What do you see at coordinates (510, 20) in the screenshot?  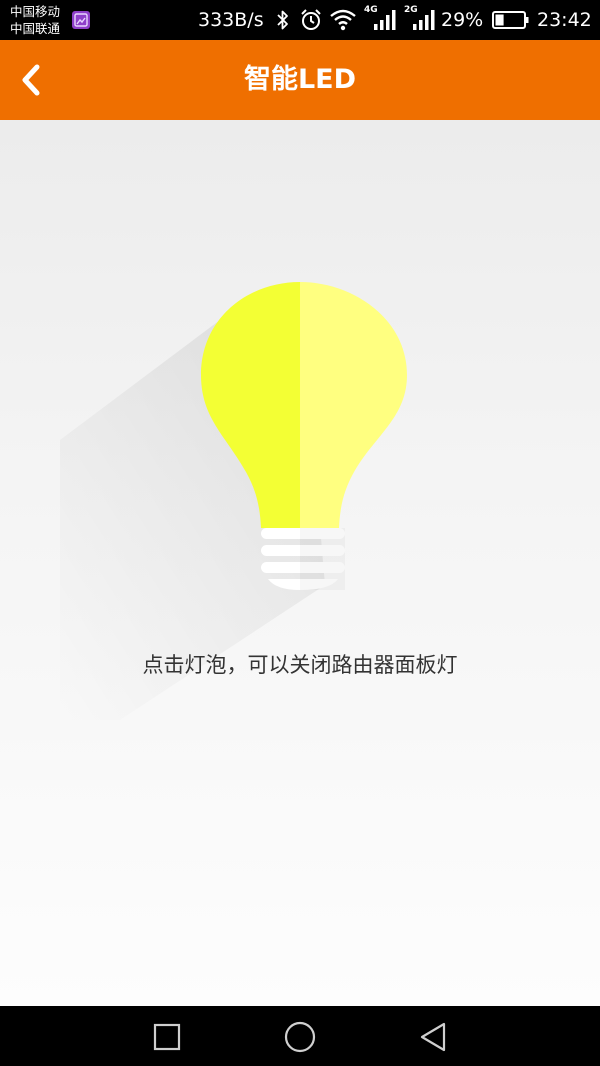 I see `battery-icon` at bounding box center [510, 20].